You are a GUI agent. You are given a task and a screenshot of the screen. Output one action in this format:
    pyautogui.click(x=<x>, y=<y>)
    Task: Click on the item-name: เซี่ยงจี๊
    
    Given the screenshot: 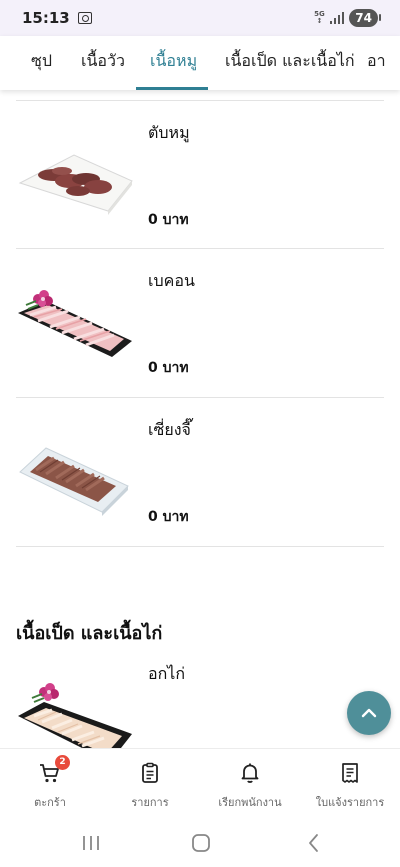 What is the action you would take?
    pyautogui.click(x=169, y=429)
    